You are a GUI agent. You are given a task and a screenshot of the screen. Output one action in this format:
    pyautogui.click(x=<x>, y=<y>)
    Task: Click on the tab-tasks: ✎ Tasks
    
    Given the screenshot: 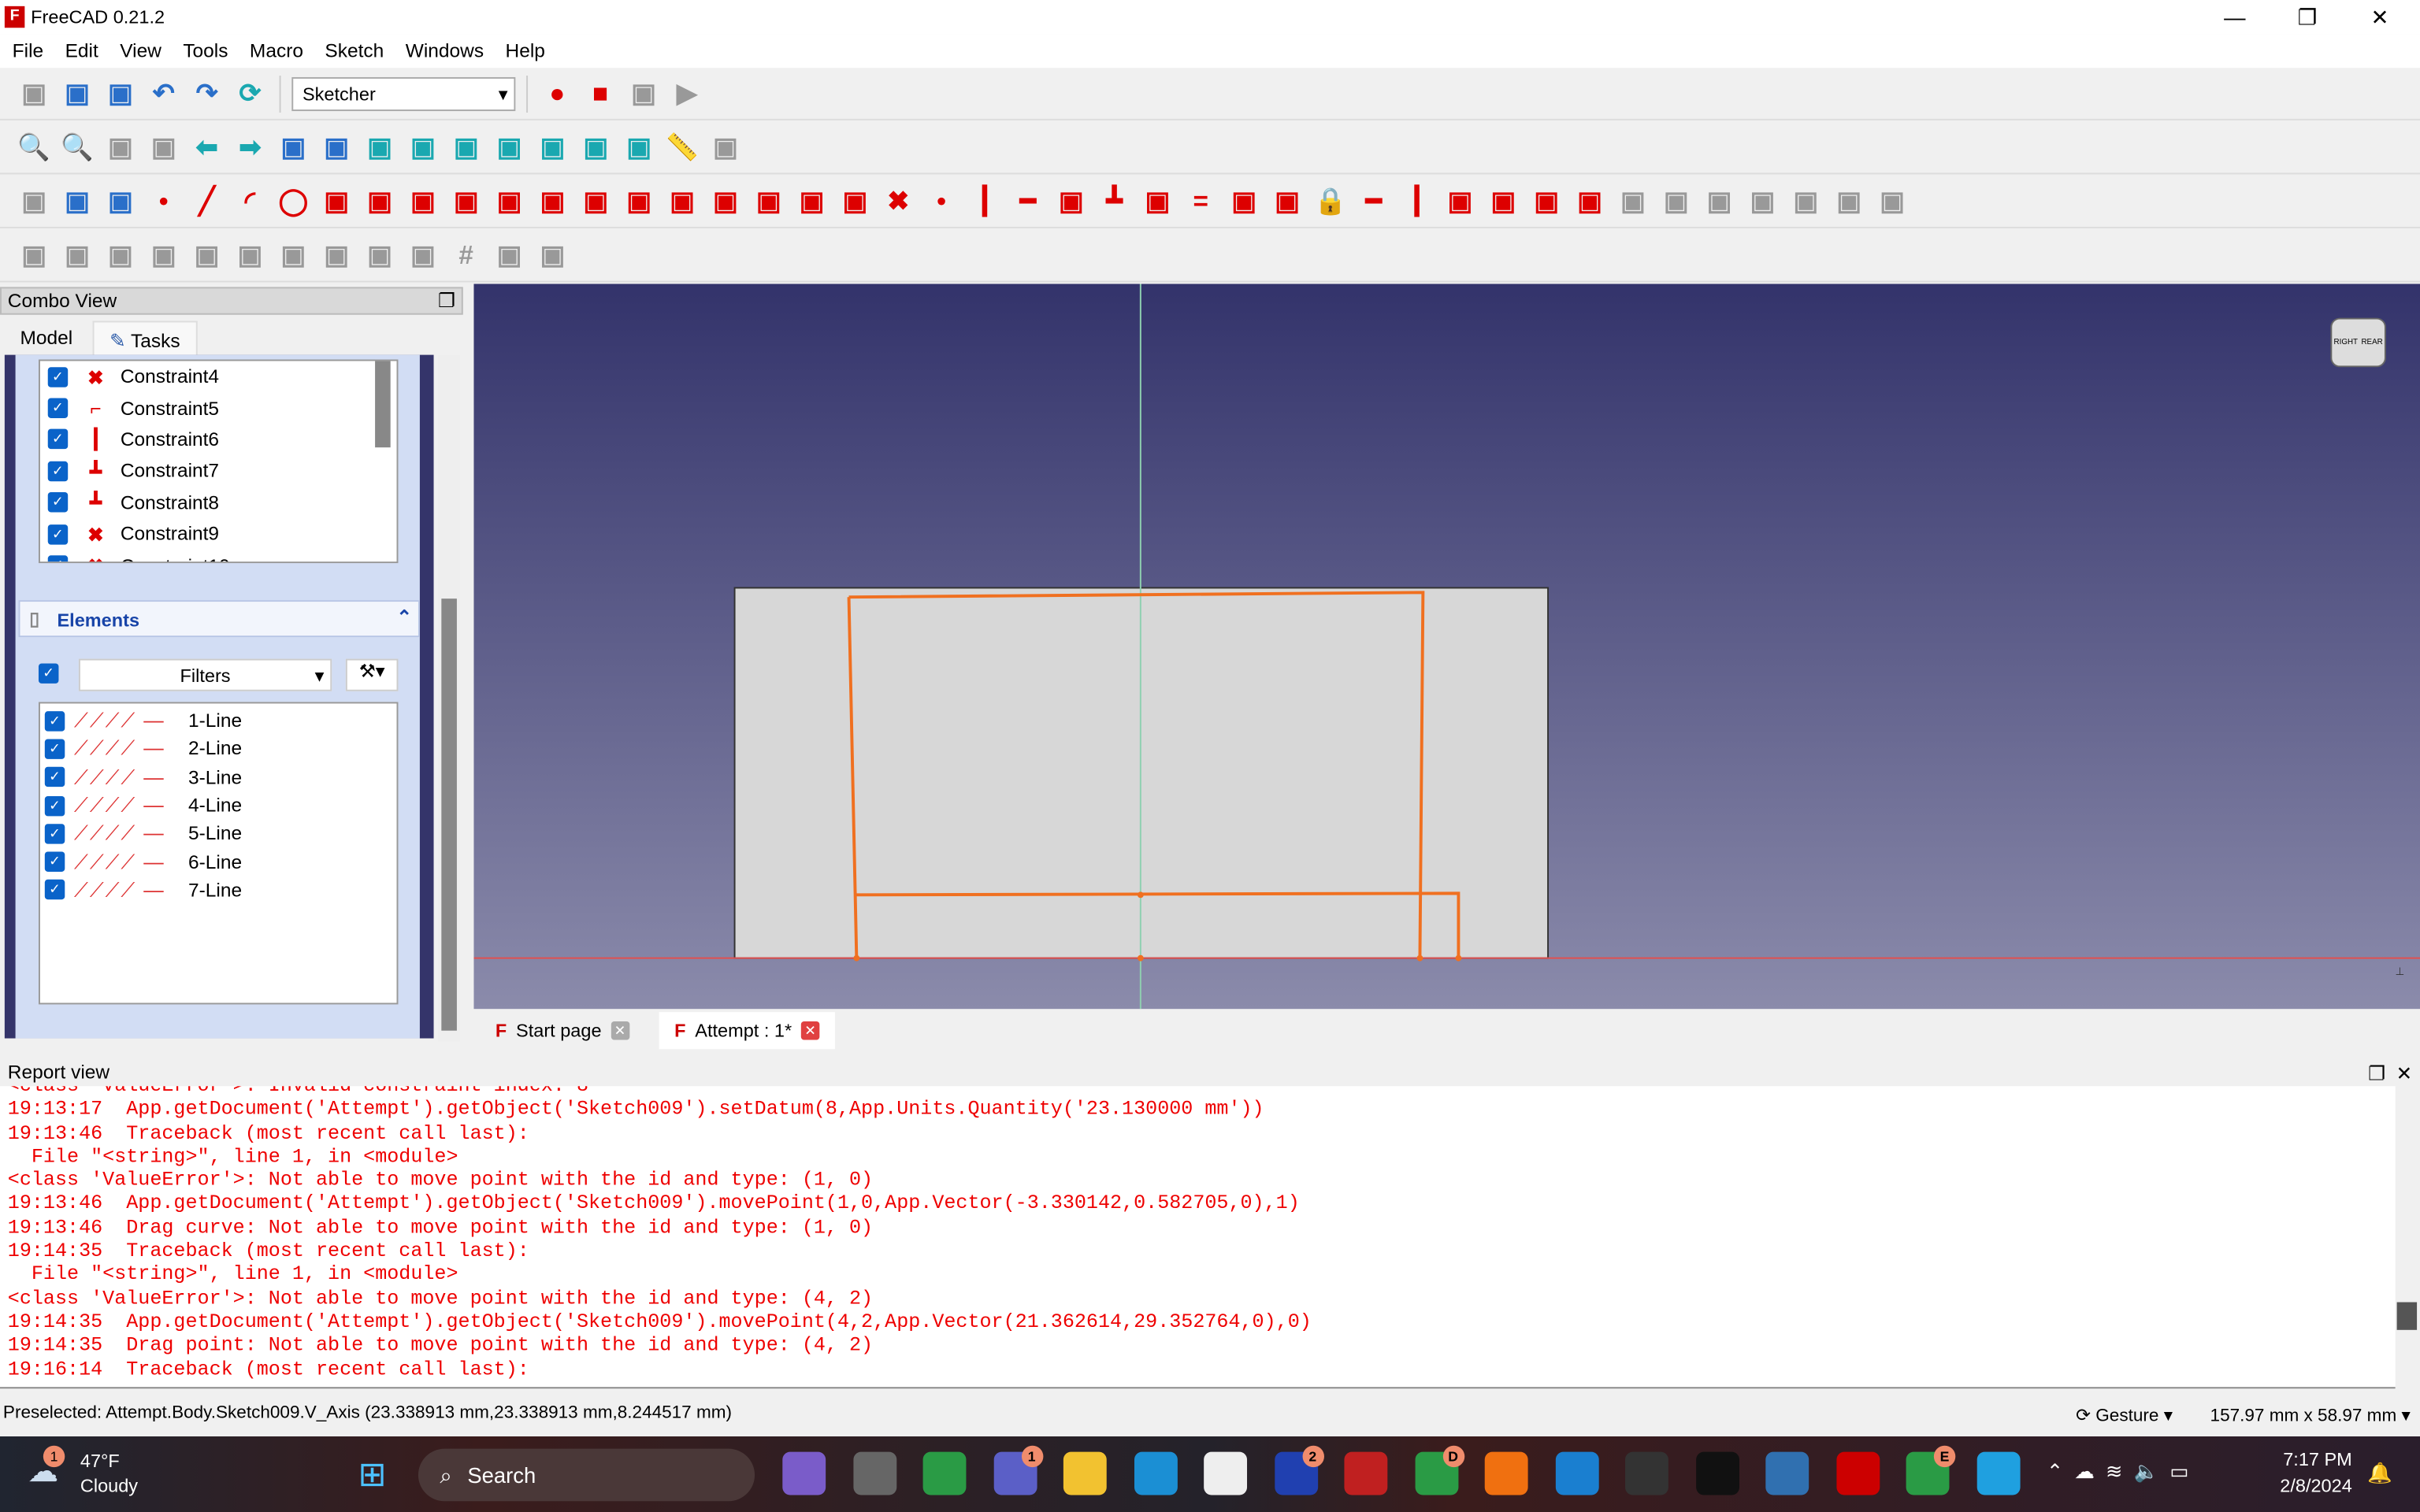 What is the action you would take?
    pyautogui.click(x=145, y=338)
    